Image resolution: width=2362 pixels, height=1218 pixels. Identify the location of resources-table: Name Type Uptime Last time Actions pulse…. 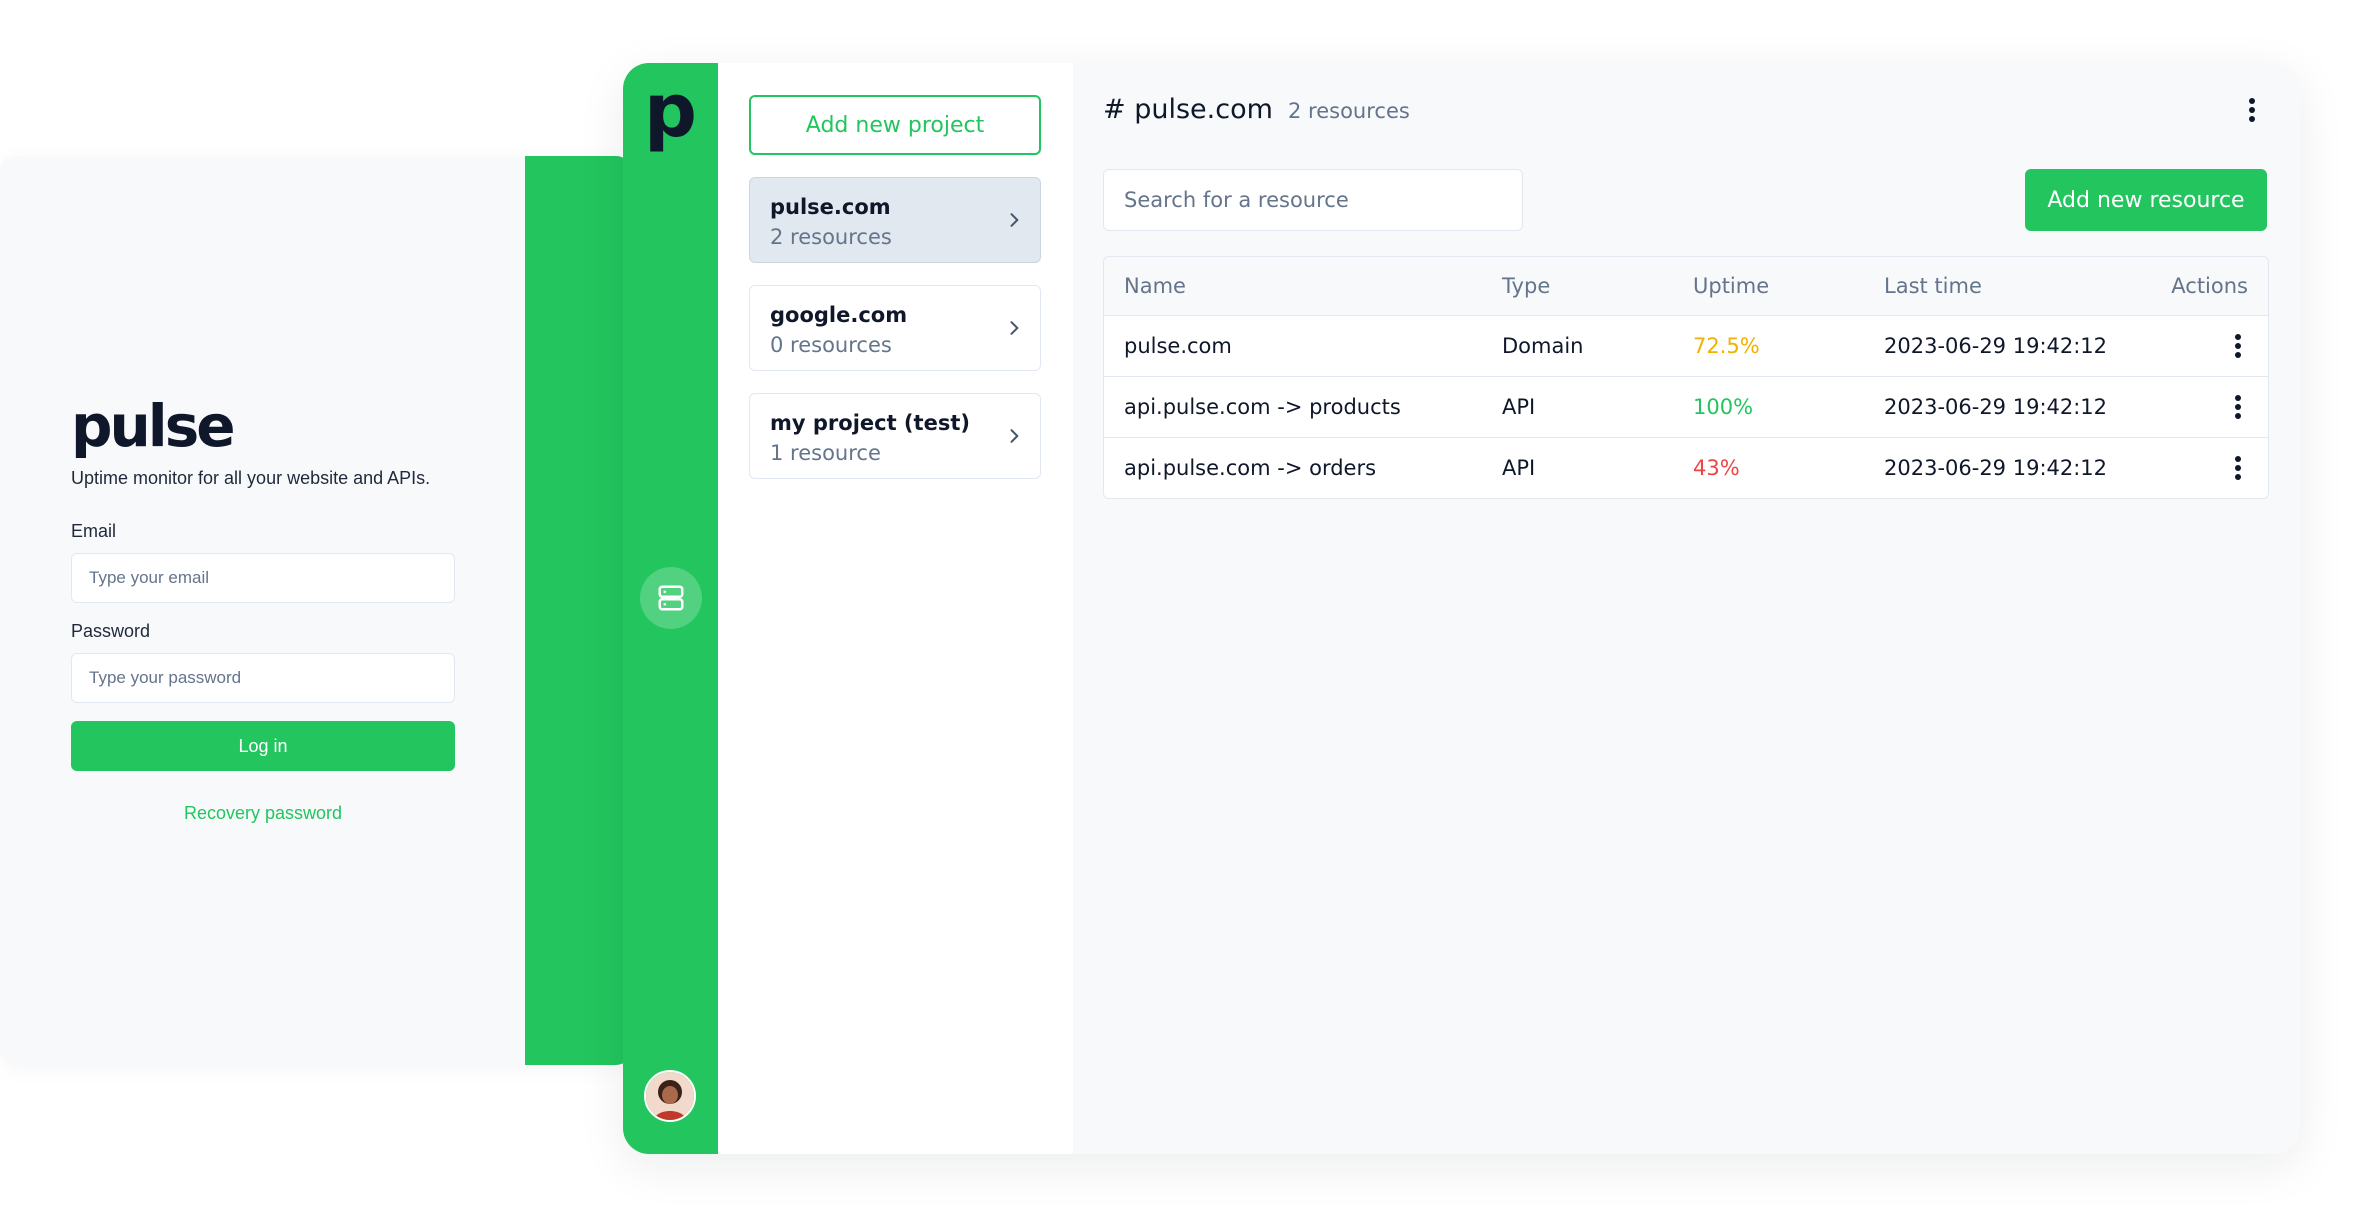
(1686, 377).